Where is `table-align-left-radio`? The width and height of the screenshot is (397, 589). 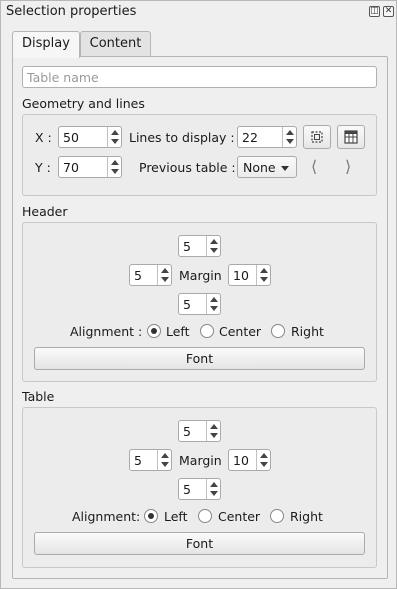 table-align-left-radio is located at coordinates (151, 516).